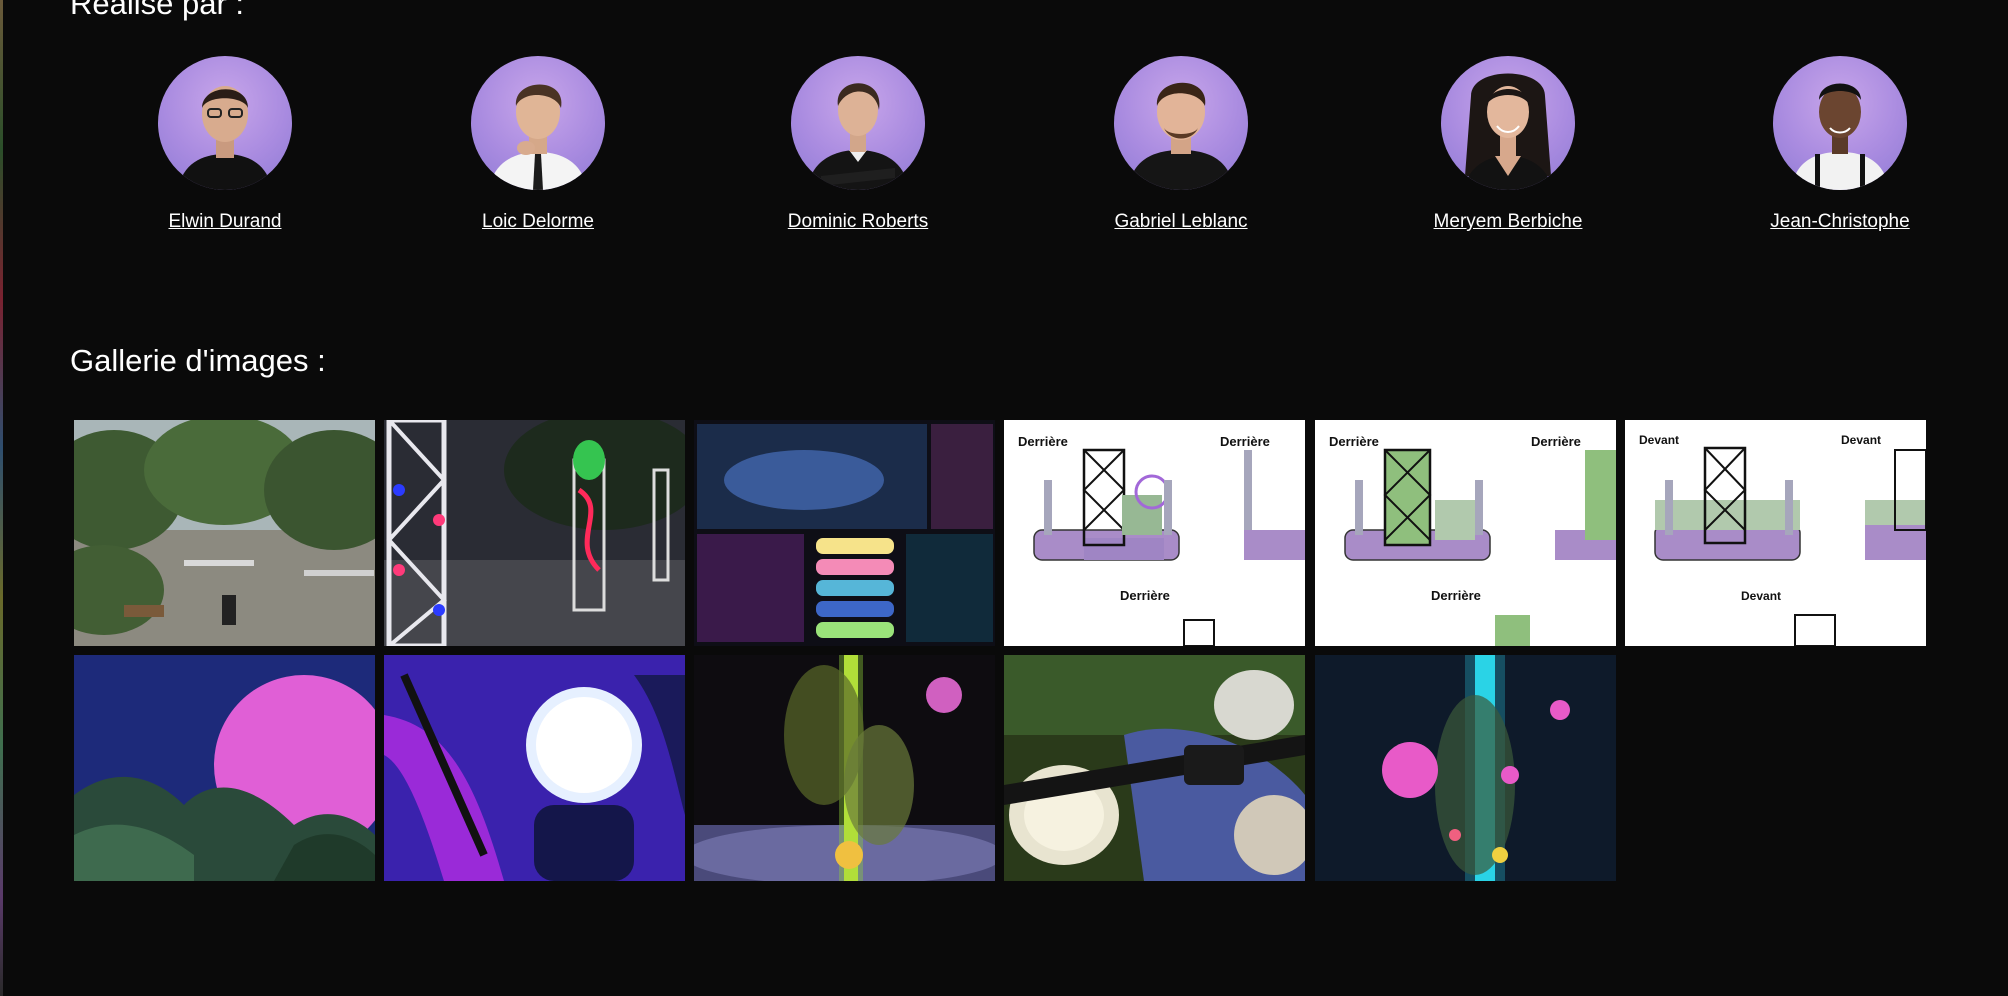 This screenshot has width=2008, height=996. I want to click on team-member: Gabriel Leblanc, so click(1181, 144).